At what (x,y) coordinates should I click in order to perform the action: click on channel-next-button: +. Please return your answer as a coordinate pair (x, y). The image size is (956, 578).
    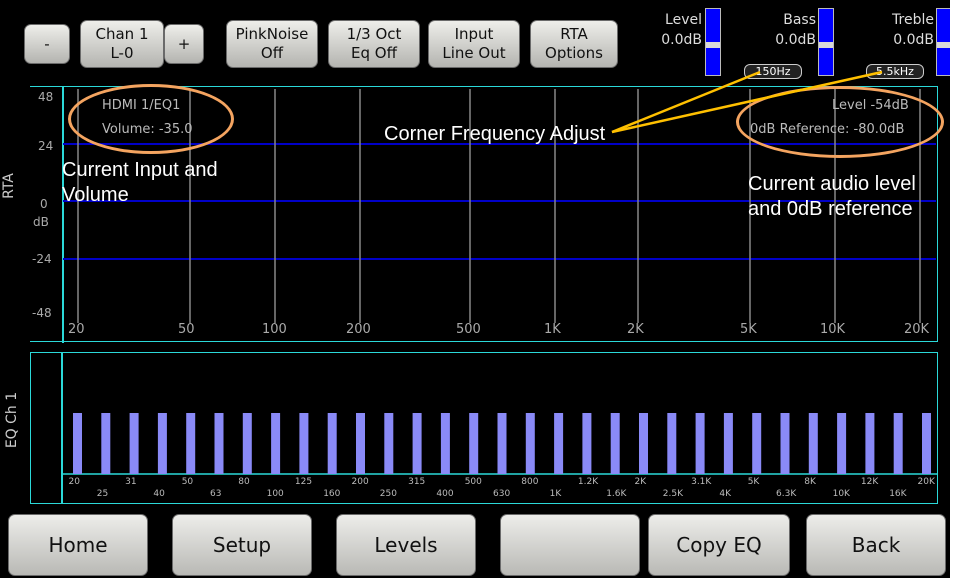
    Looking at the image, I should click on (184, 44).